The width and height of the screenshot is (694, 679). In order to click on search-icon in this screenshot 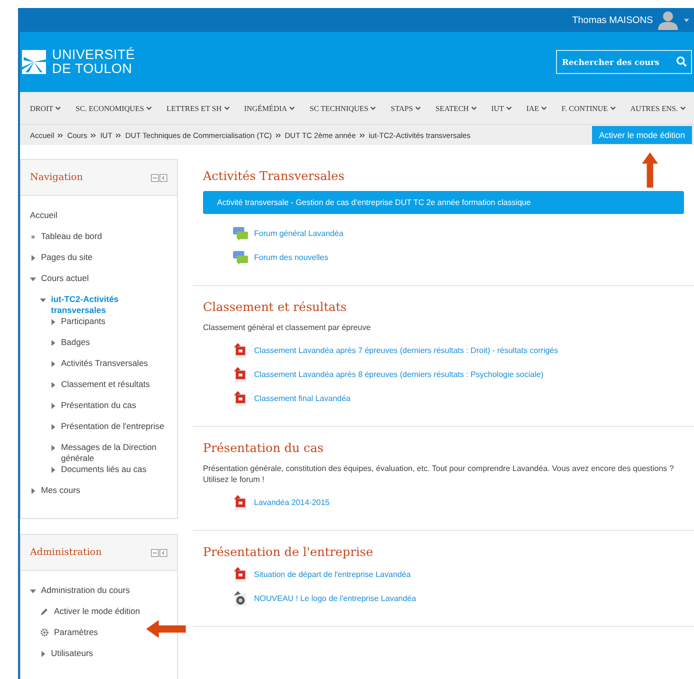, I will do `click(681, 61)`.